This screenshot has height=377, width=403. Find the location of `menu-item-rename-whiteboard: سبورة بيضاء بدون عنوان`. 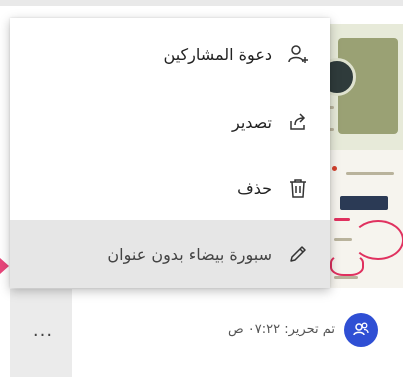

menu-item-rename-whiteboard: سبورة بيضاء بدون عنوان is located at coordinates (170, 254).